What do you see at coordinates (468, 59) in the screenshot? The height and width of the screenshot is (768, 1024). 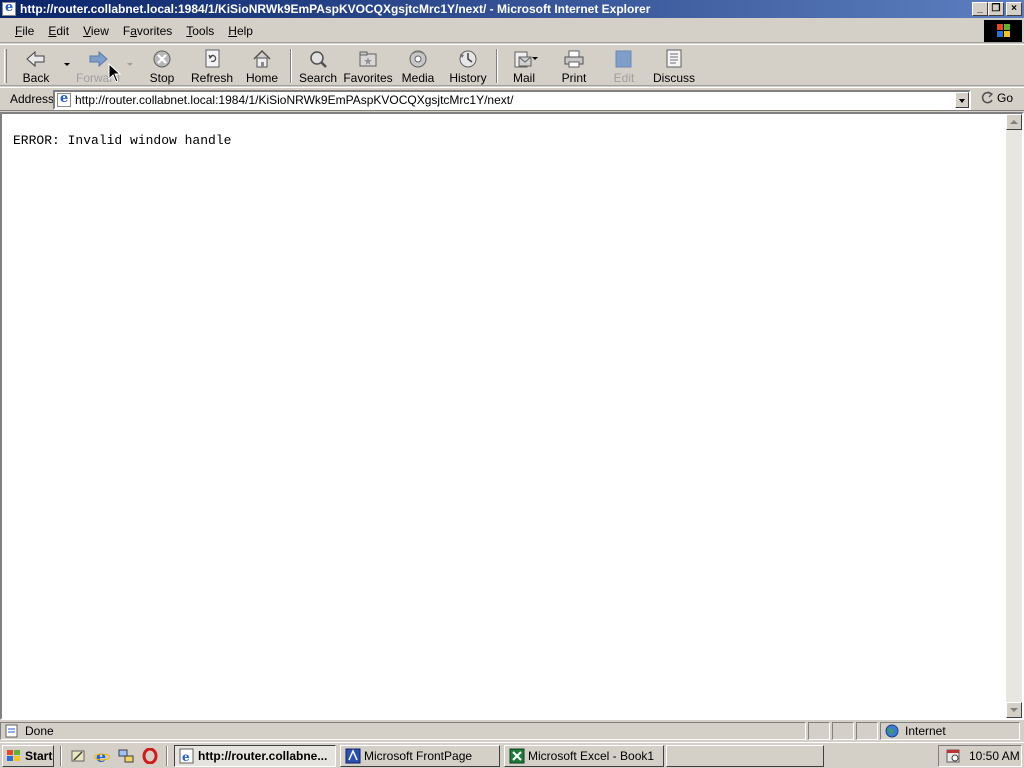 I see `history-icon` at bounding box center [468, 59].